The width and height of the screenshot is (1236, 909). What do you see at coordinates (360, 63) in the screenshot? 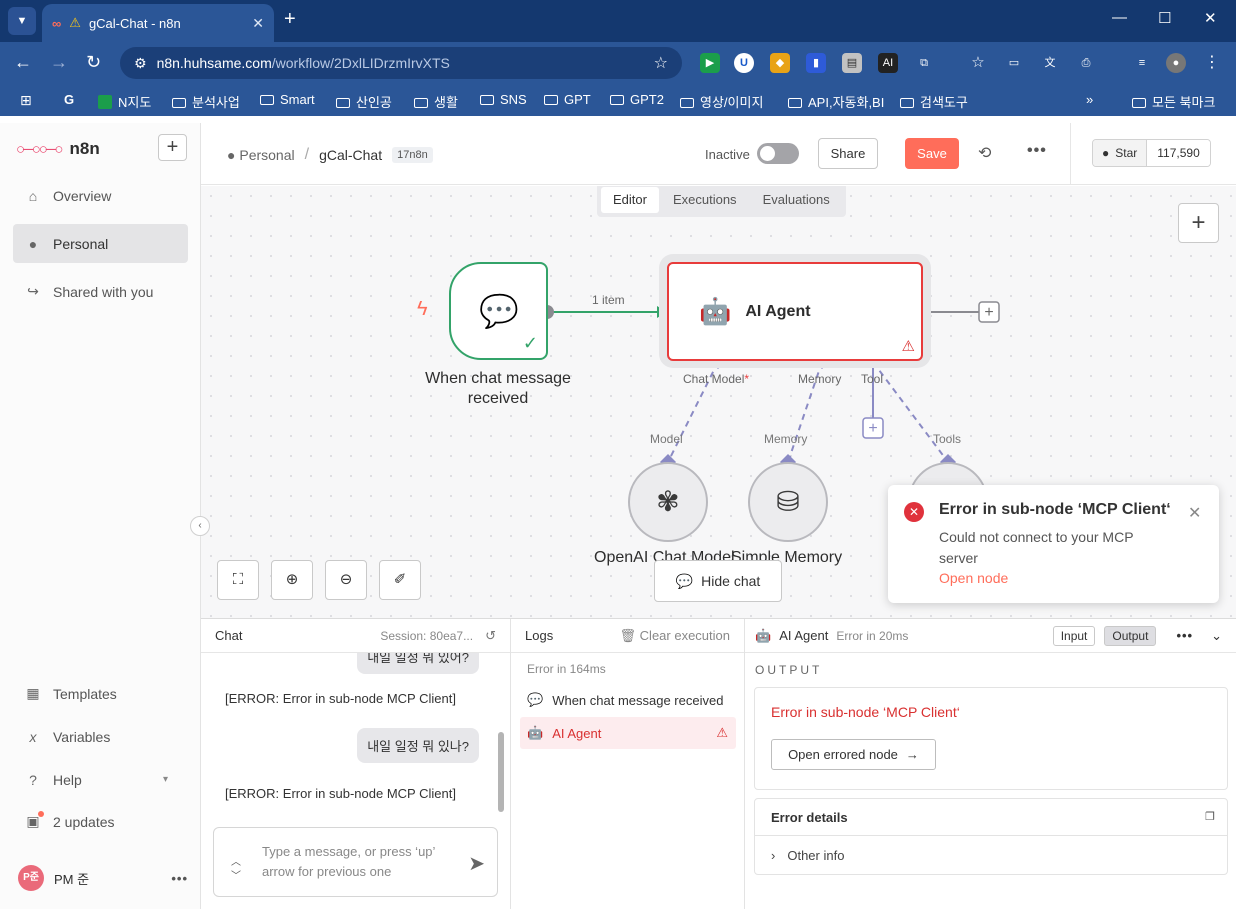
I see `url-path: /workflow/2DxlLIDrzmIrvXTS` at bounding box center [360, 63].